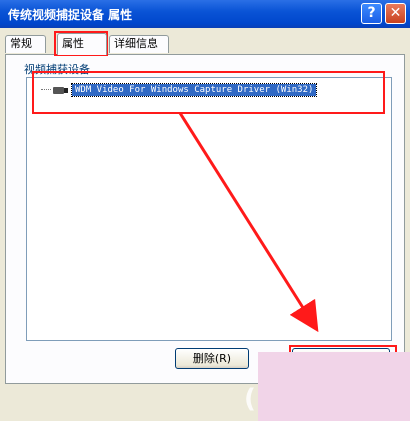 The height and width of the screenshot is (421, 410). What do you see at coordinates (250, 399) in the screenshot?
I see `watermark-logo: (` at bounding box center [250, 399].